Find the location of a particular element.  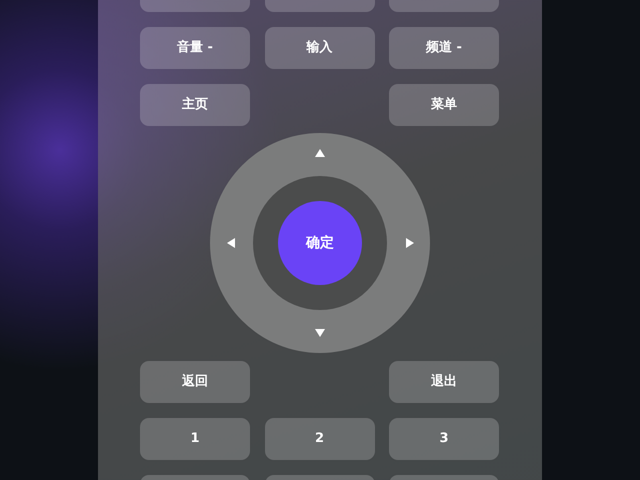

remote-button: 频道 - is located at coordinates (444, 48).